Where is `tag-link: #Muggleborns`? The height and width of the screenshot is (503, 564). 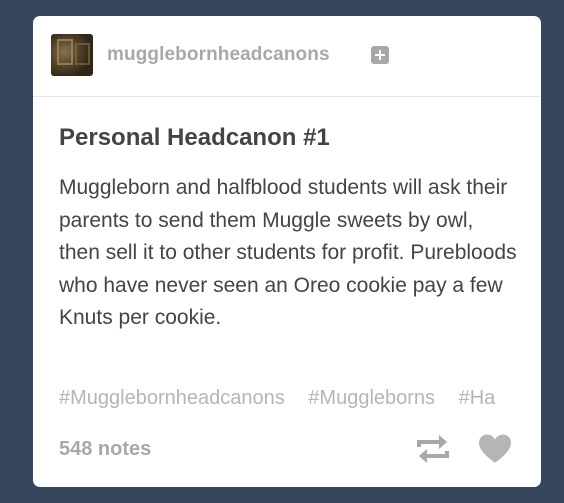 tag-link: #Muggleborns is located at coordinates (371, 398).